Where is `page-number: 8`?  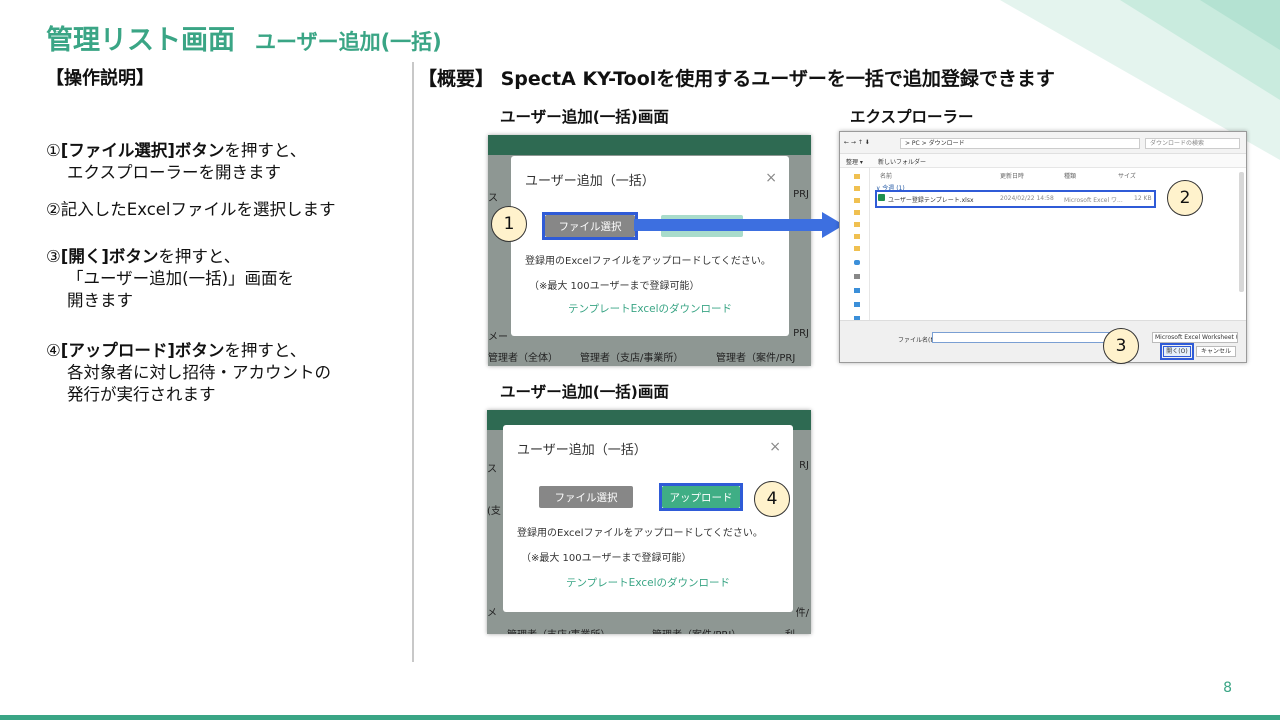 page-number: 8 is located at coordinates (1227, 688).